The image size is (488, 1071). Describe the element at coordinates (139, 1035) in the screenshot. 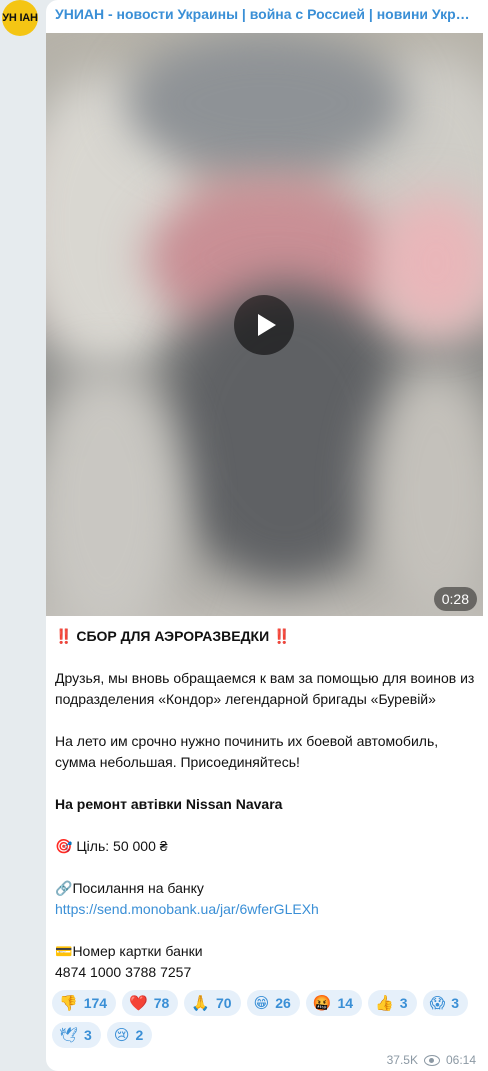

I see `reaction-count: 2` at that location.